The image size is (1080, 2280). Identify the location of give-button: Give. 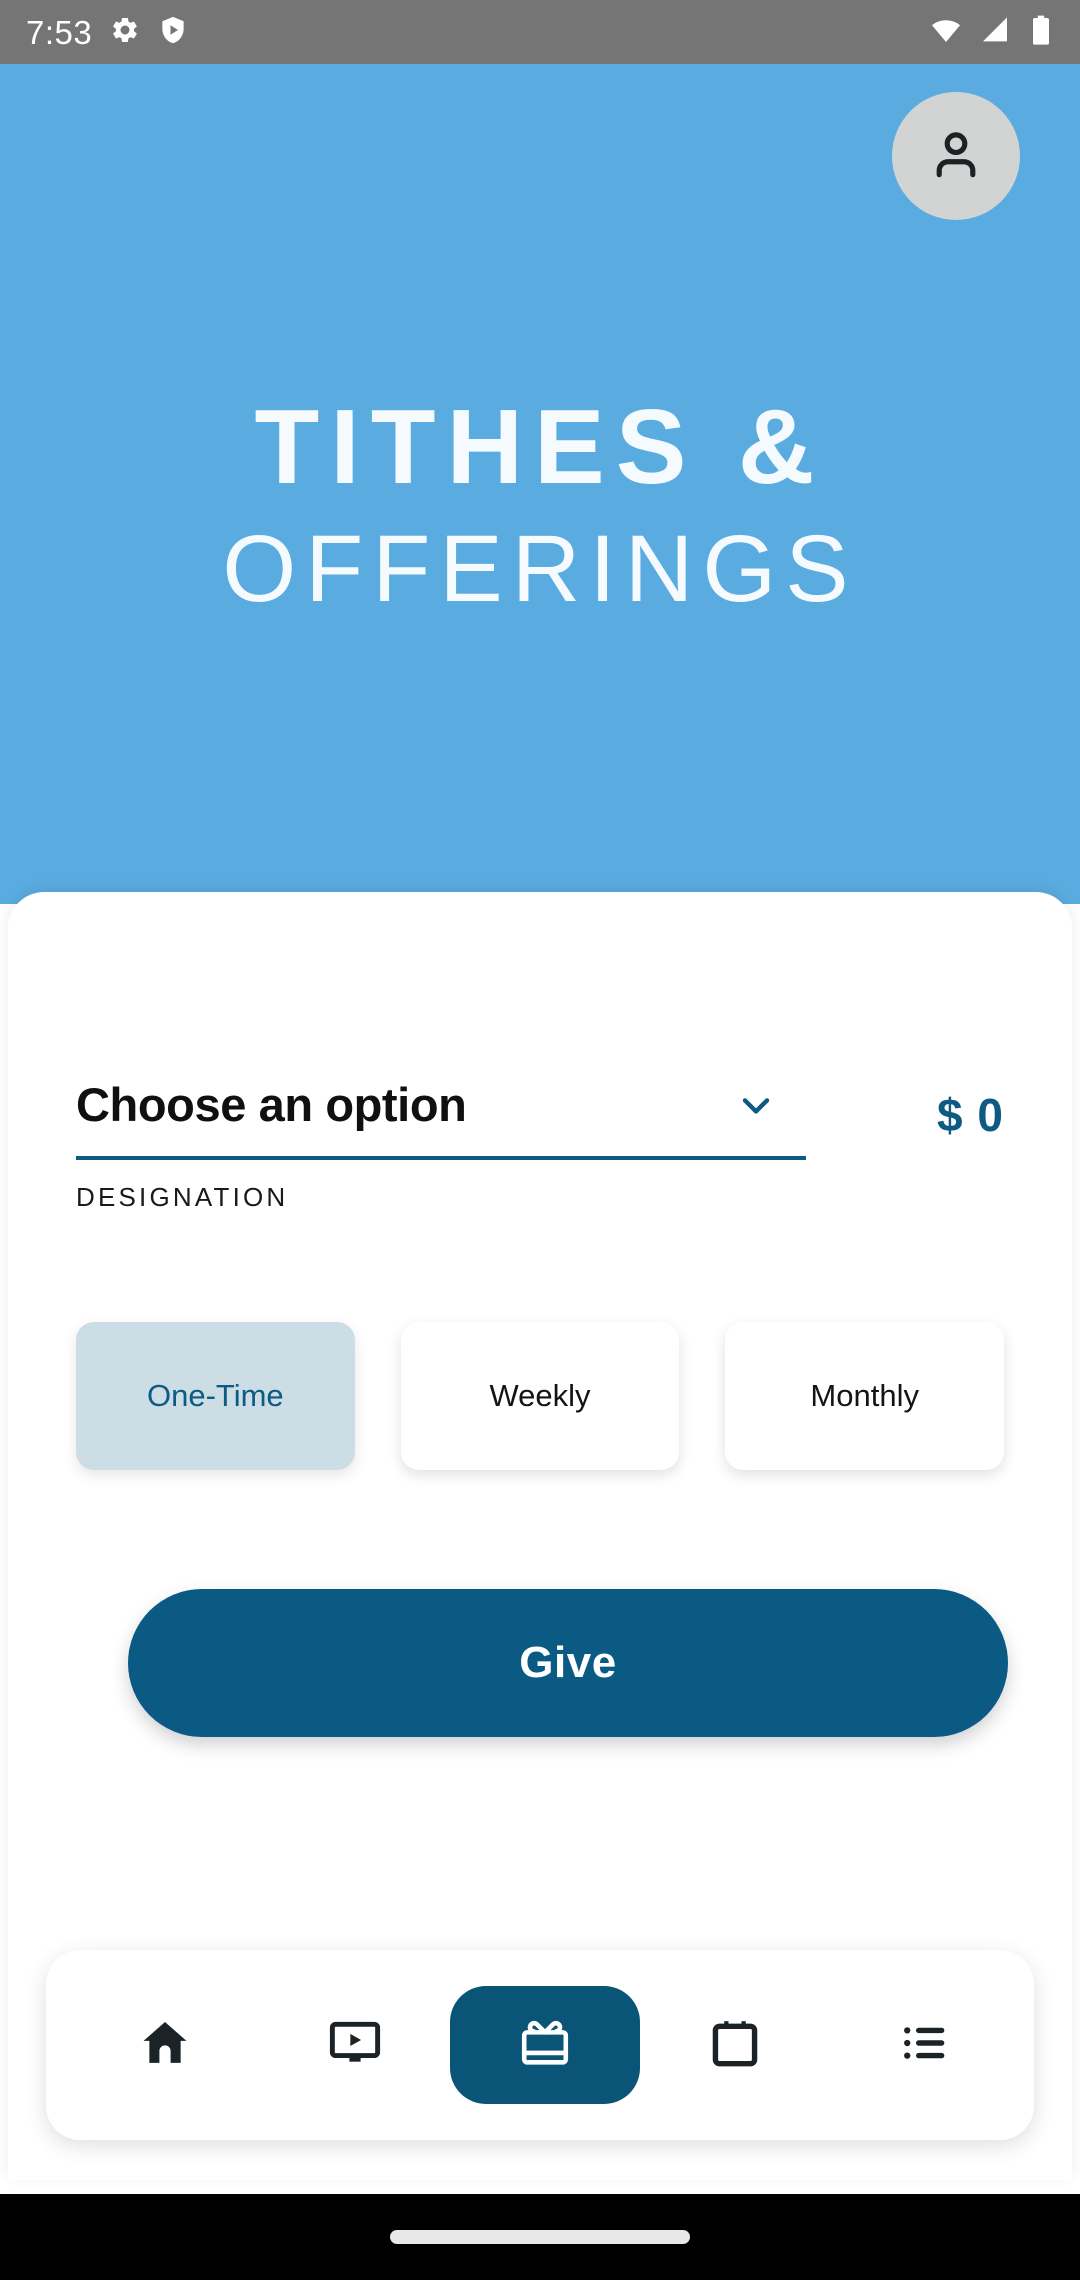
(568, 1663).